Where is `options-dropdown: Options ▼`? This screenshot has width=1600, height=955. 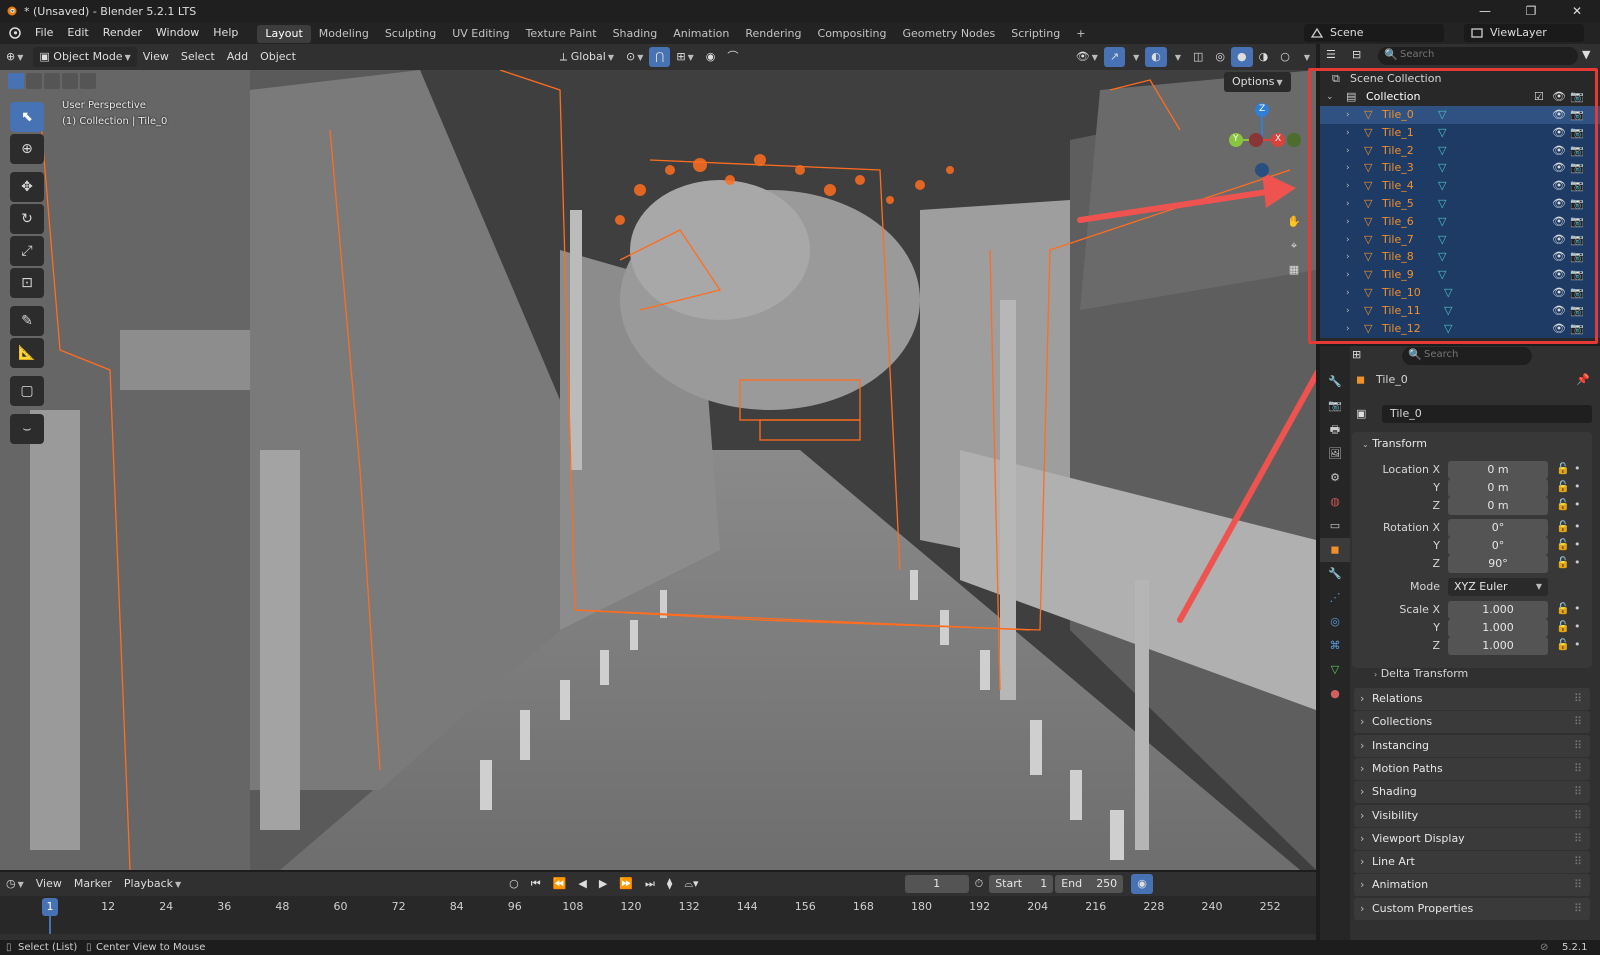
options-dropdown: Options ▼ is located at coordinates (1257, 82).